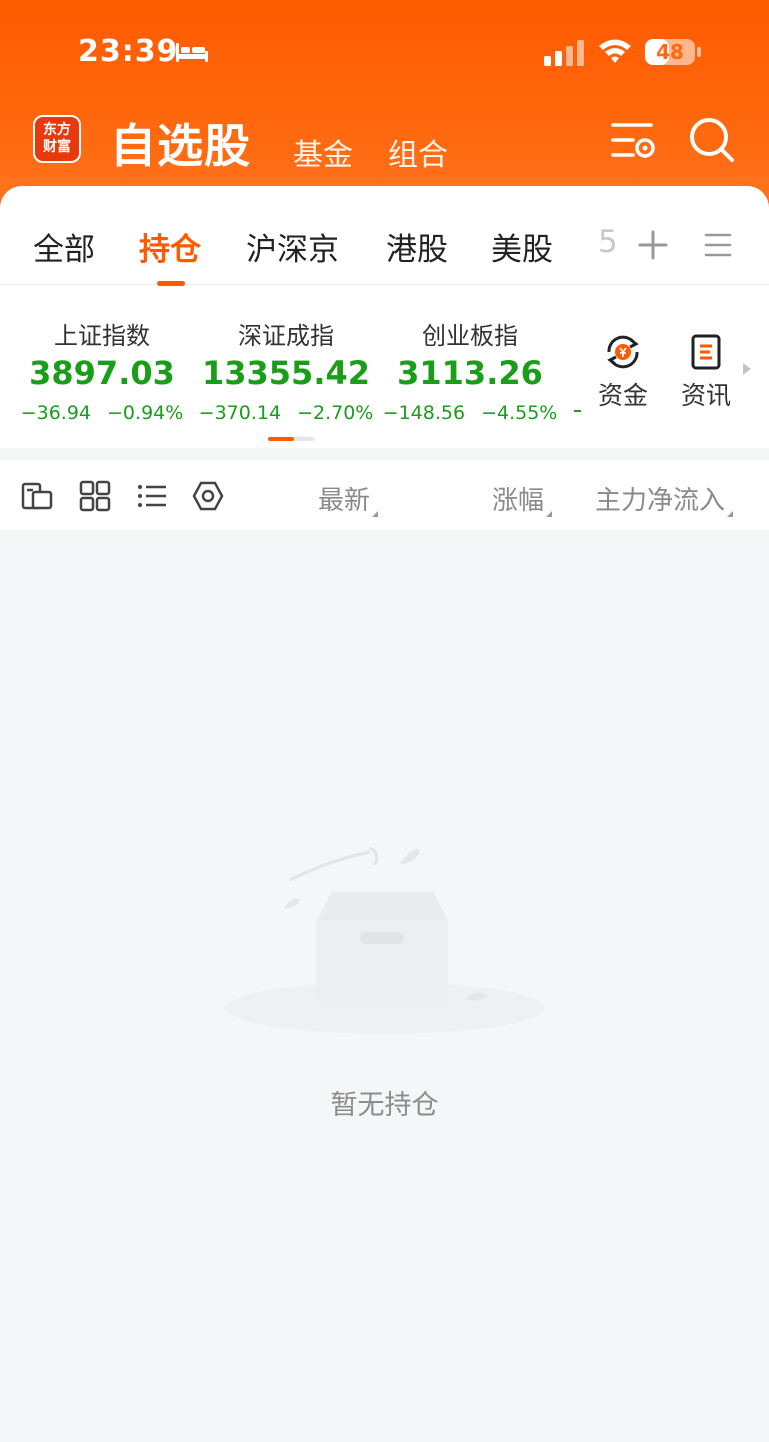 This screenshot has width=769, height=1442. Describe the element at coordinates (56, 413) in the screenshot. I see `index-change-points: −36.94` at that location.